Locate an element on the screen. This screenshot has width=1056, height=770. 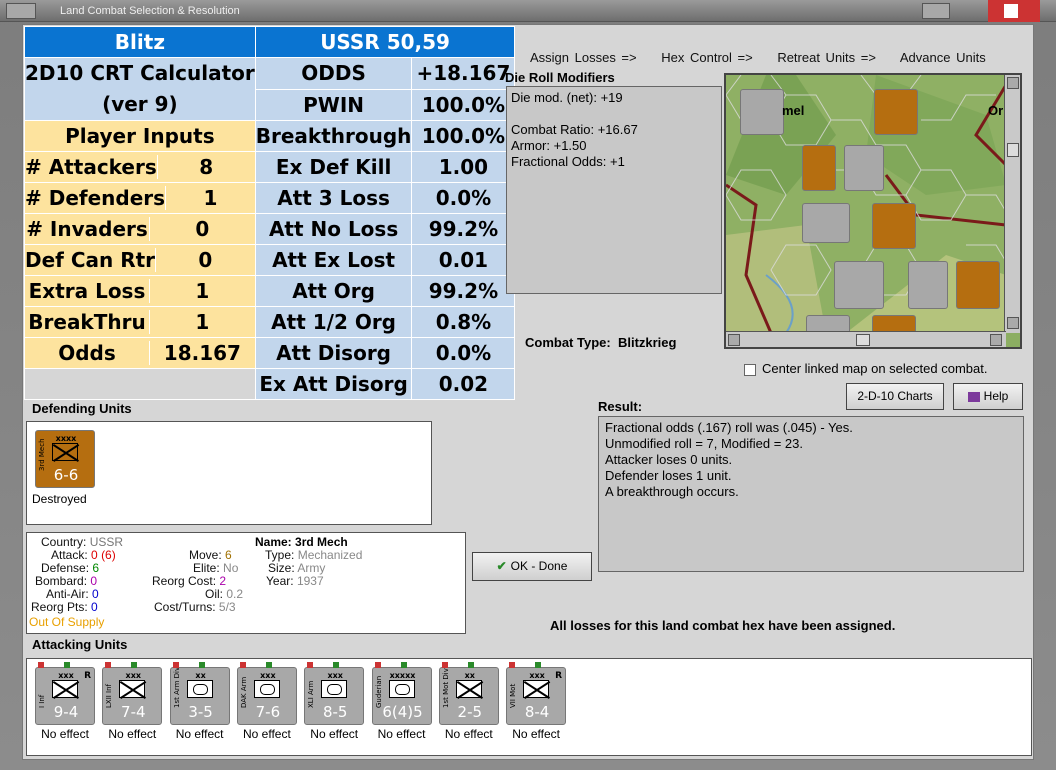
map-label: mel is located at coordinates (793, 110).